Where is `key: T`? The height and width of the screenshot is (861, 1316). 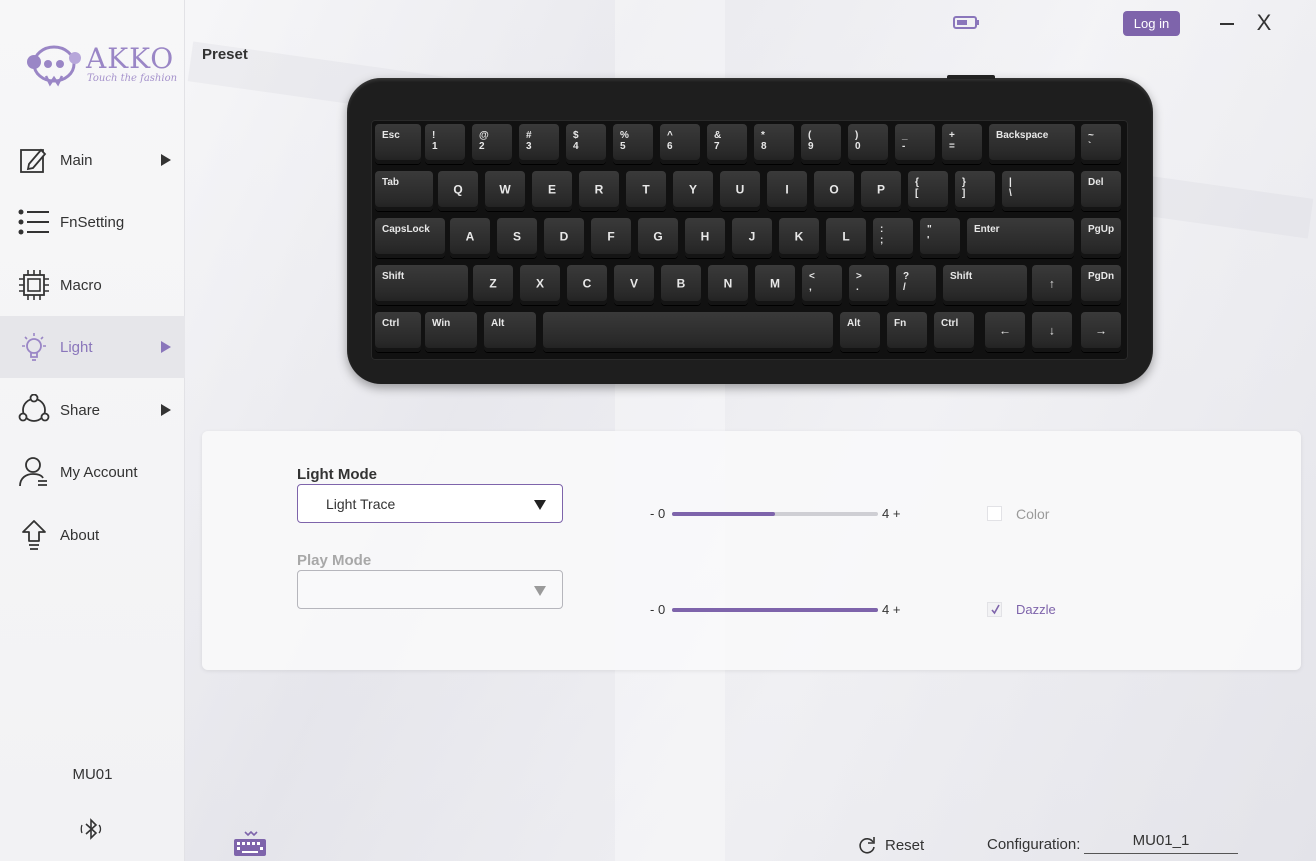 key: T is located at coordinates (646, 191).